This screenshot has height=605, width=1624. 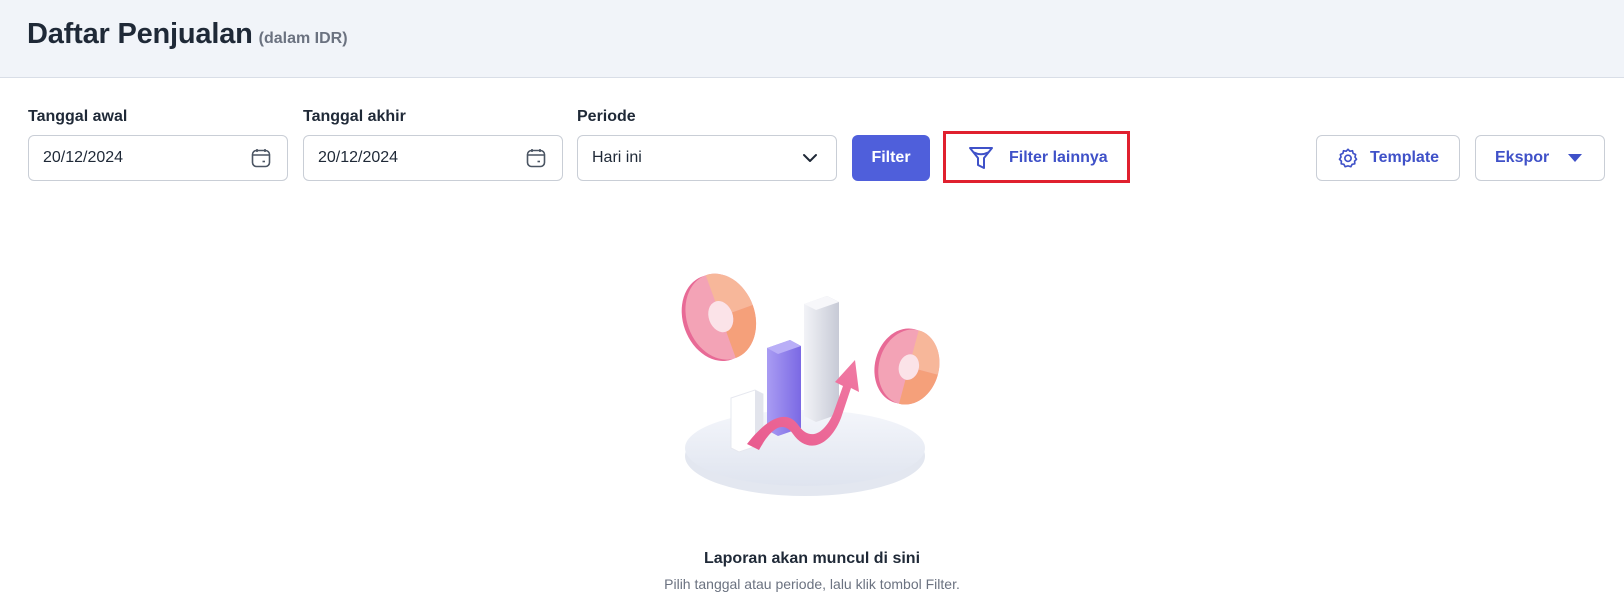 What do you see at coordinates (158, 158) in the screenshot?
I see `start-date-field: 20/12/2024` at bounding box center [158, 158].